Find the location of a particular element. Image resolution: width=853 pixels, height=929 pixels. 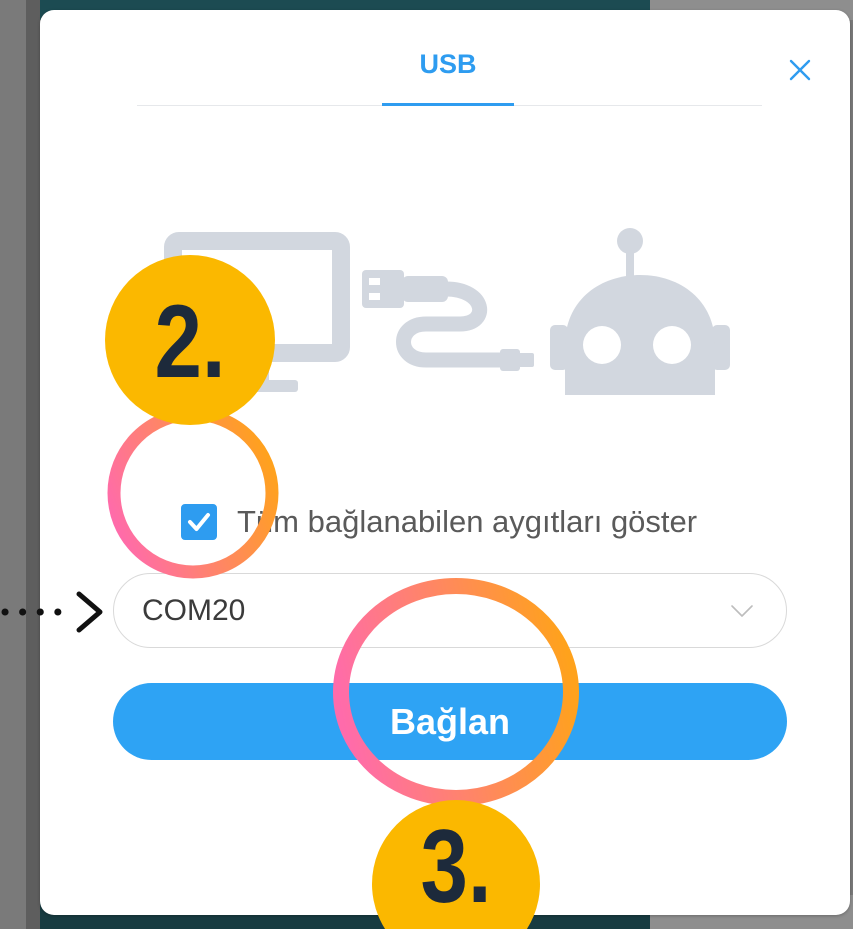

app-background-left is located at coordinates (33, 464).